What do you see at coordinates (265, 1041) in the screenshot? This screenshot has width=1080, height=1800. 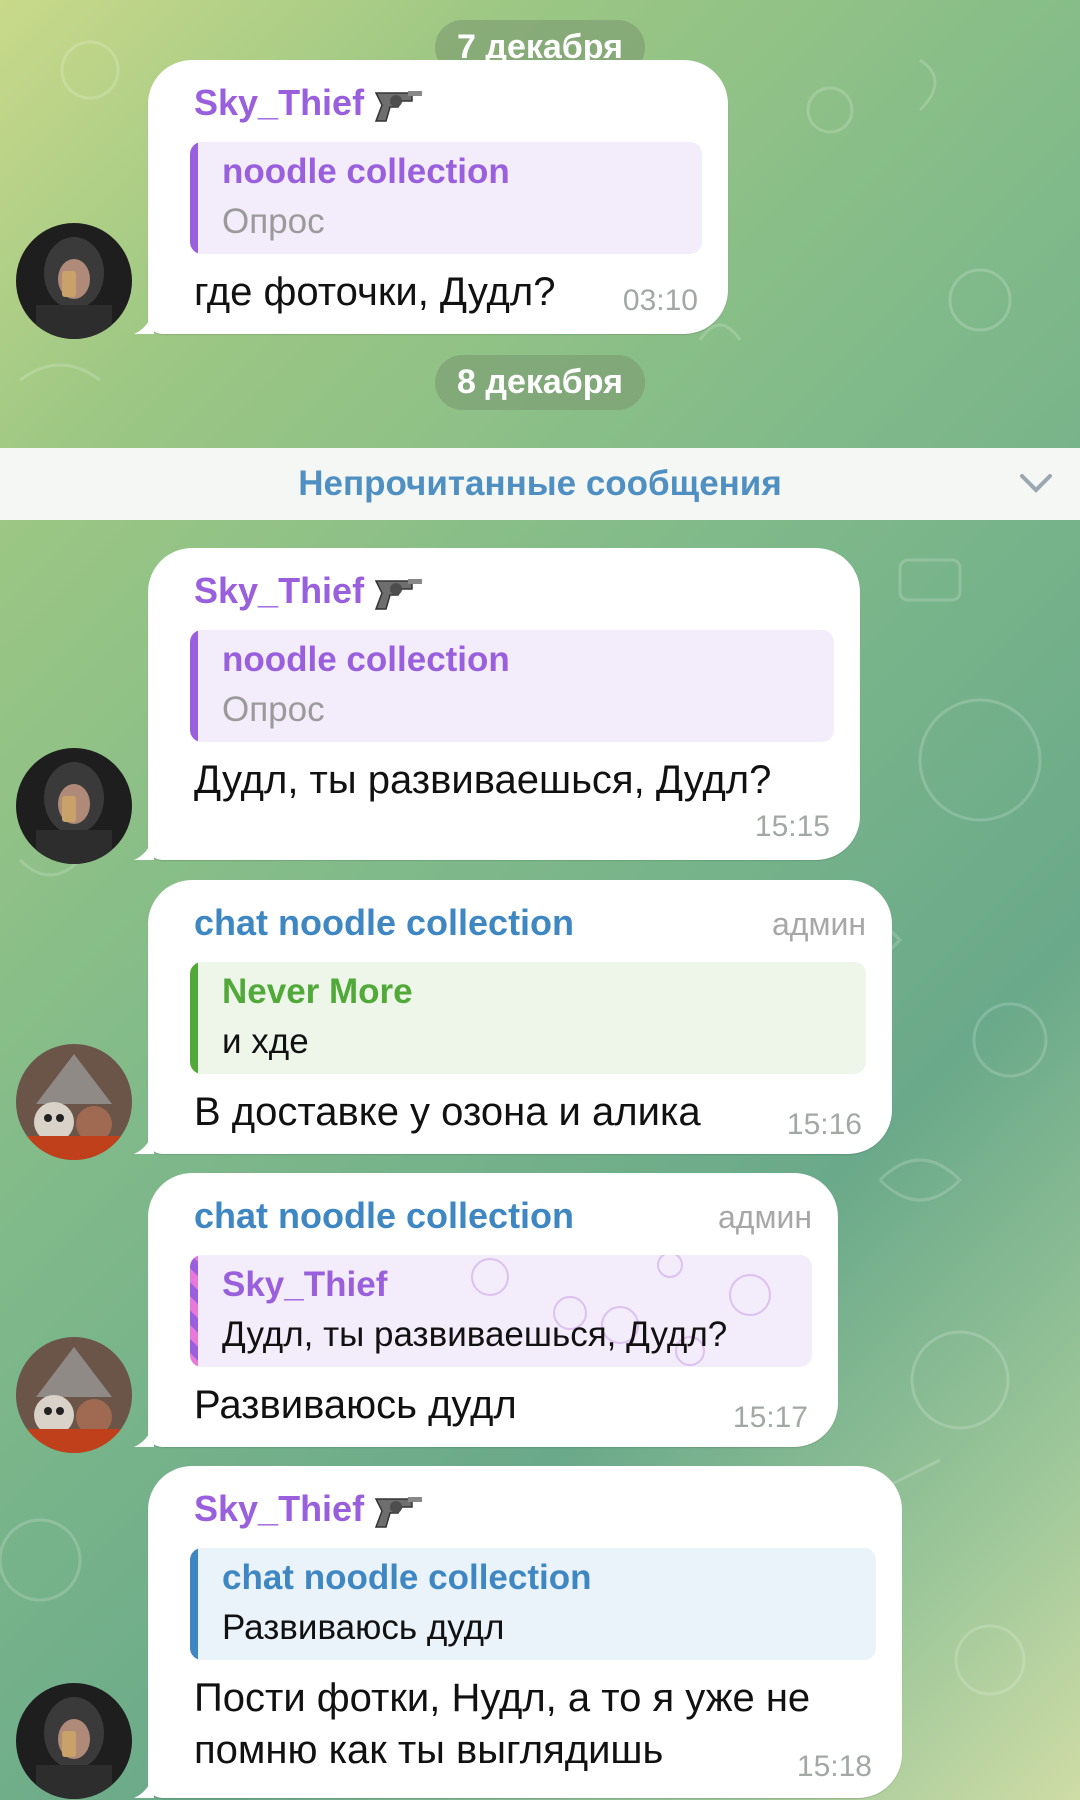 I see `reply-text: и хде` at bounding box center [265, 1041].